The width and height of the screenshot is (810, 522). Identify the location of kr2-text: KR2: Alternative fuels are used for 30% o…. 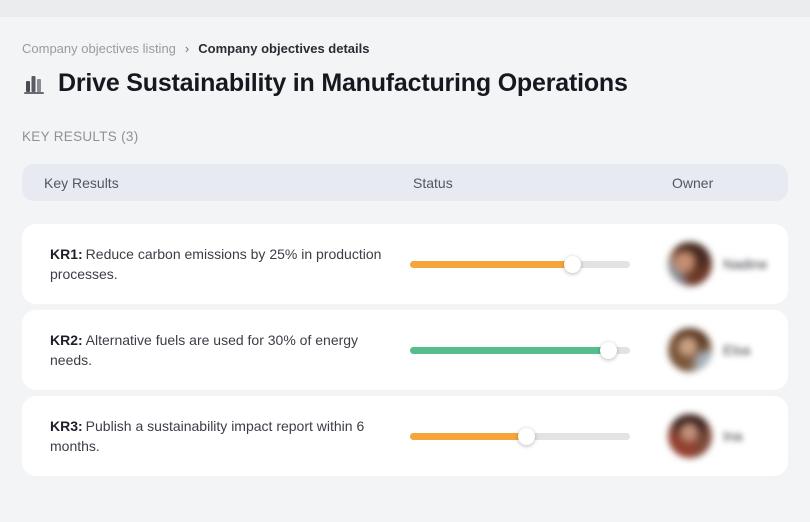
(215, 350).